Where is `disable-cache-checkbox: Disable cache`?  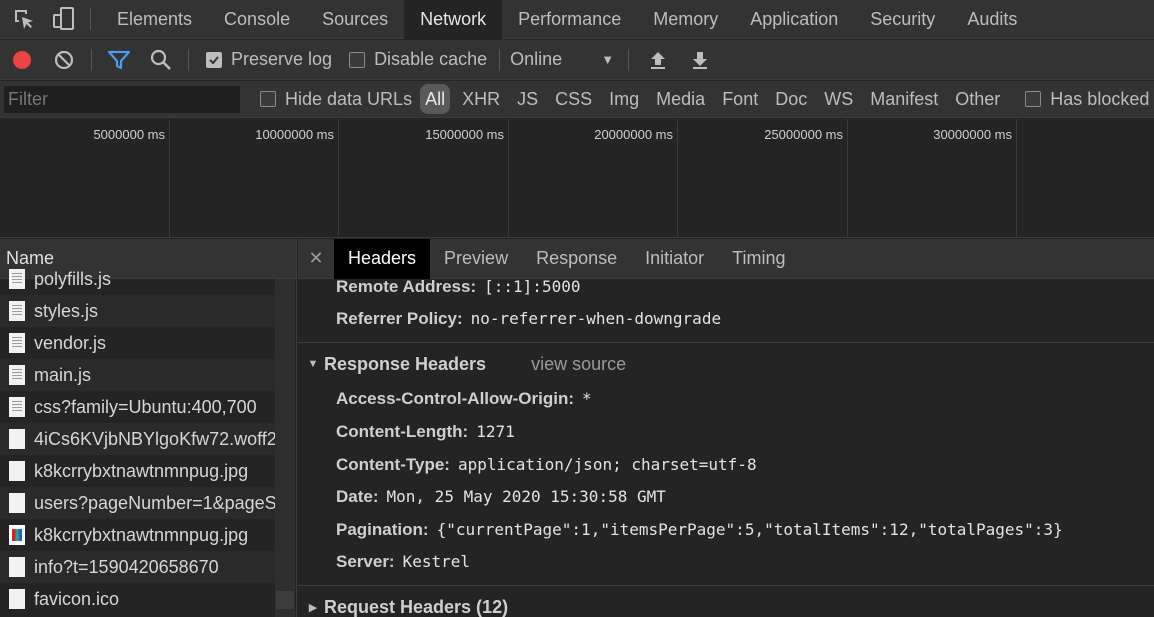 disable-cache-checkbox: Disable cache is located at coordinates (418, 59).